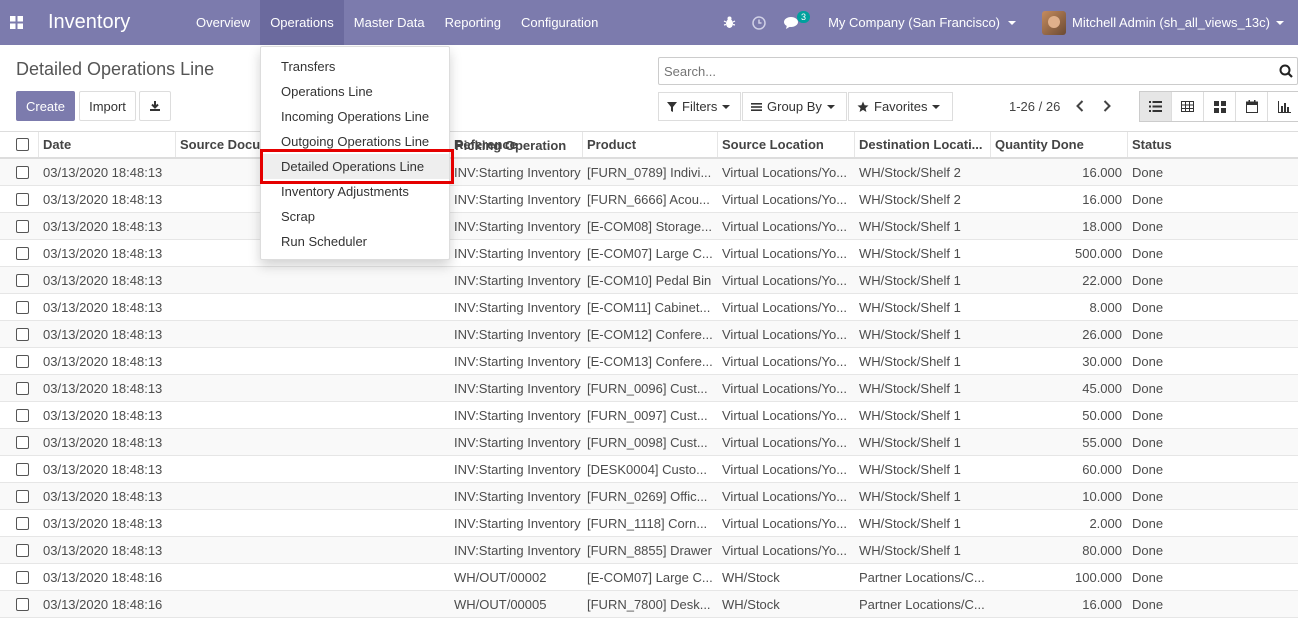 This screenshot has width=1298, height=620. What do you see at coordinates (1220, 106) in the screenshot?
I see `kanban-view-icon` at bounding box center [1220, 106].